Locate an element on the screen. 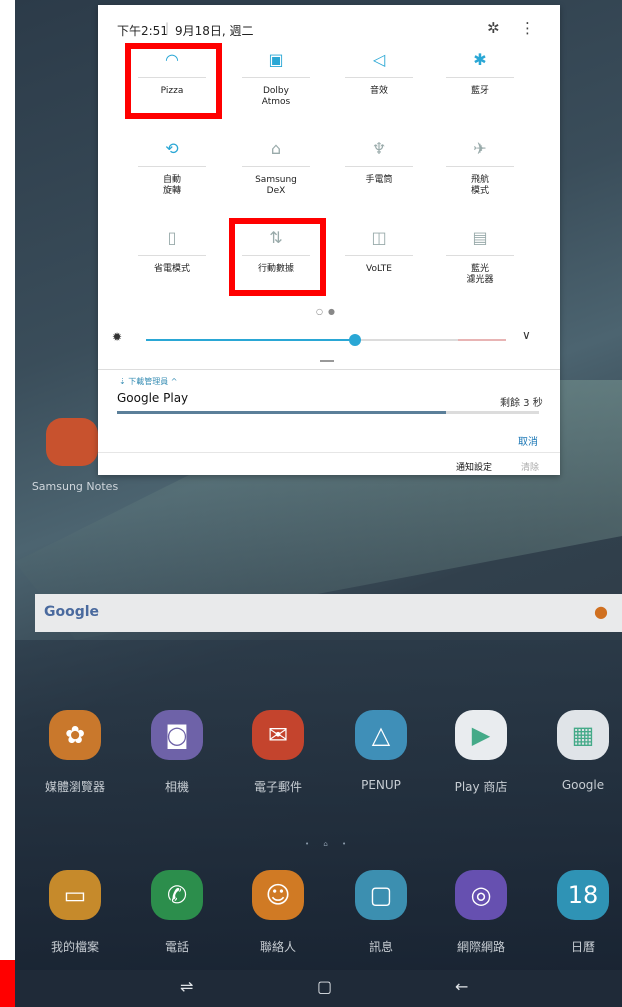 The height and width of the screenshot is (1007, 622). samsung-notes-app-icon is located at coordinates (72, 442).